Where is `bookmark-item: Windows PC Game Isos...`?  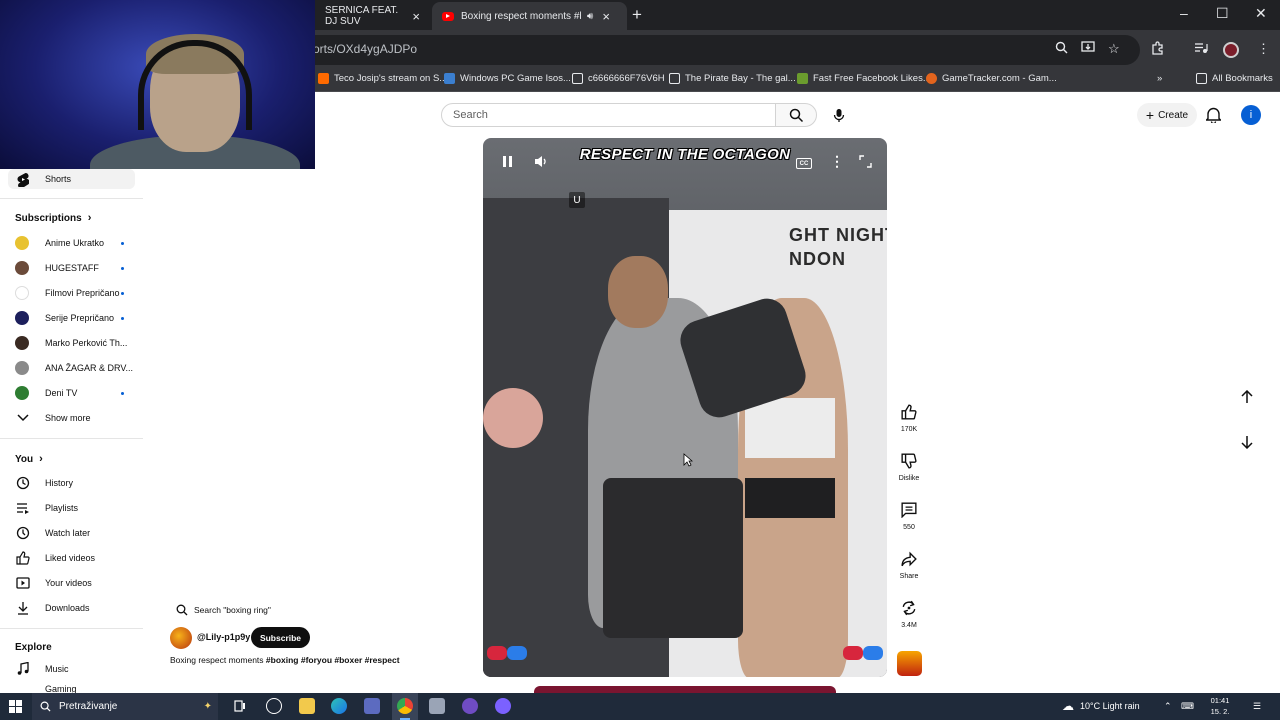
bookmark-item: Windows PC Game Isos... is located at coordinates (507, 78).